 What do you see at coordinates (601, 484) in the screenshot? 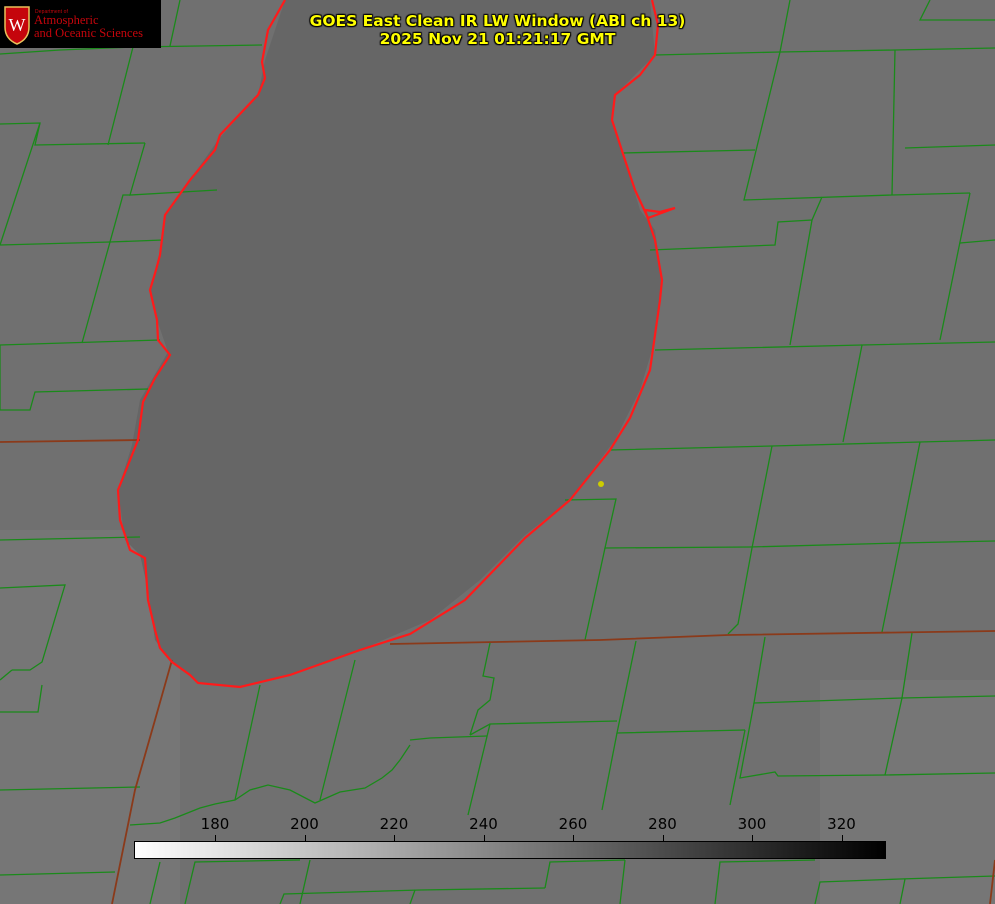
I see `site-marker` at bounding box center [601, 484].